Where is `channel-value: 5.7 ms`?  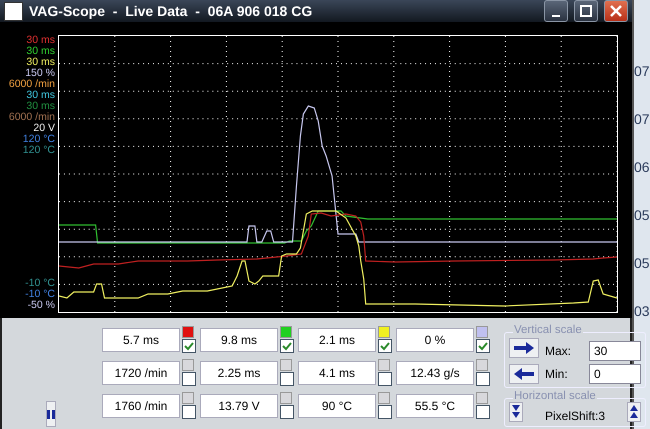
channel-value: 5.7 ms is located at coordinates (141, 340).